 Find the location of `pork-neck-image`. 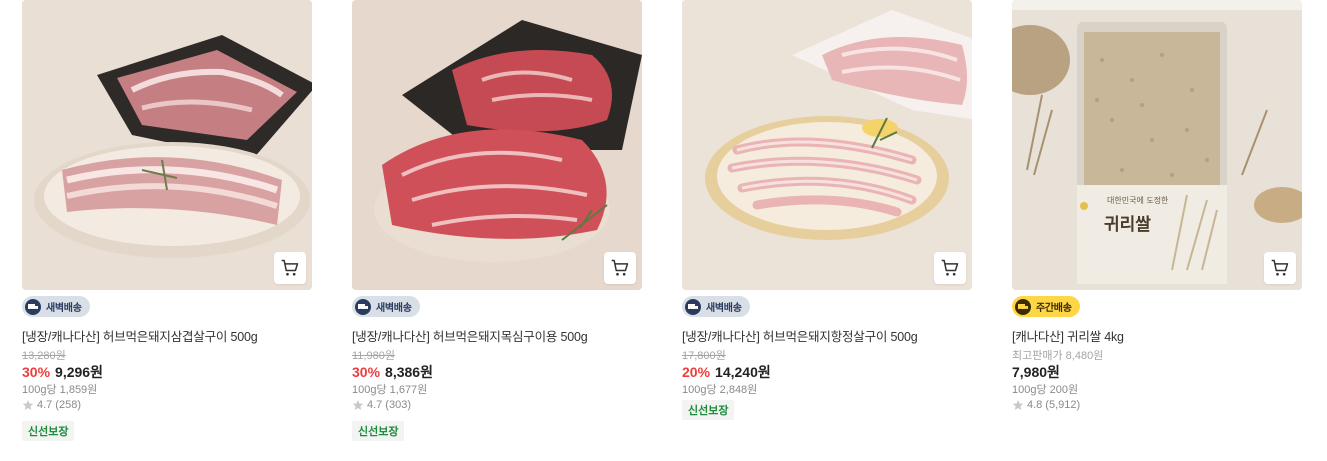

pork-neck-image is located at coordinates (497, 145).